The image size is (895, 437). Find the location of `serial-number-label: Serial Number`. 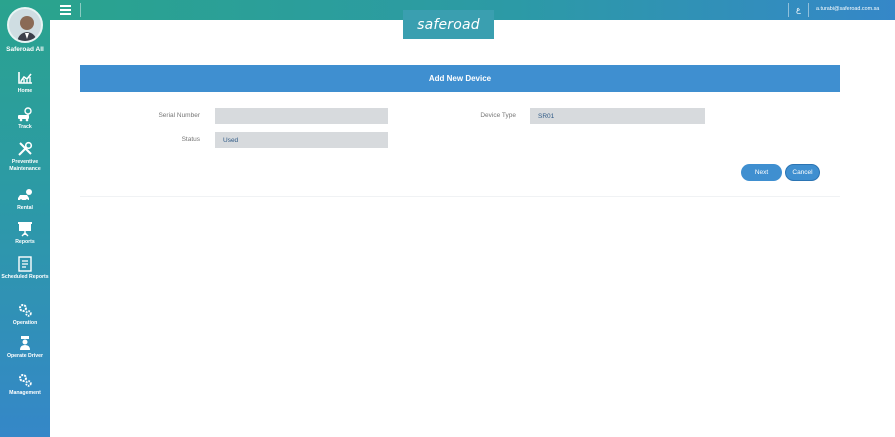

serial-number-label: Serial Number is located at coordinates (179, 115).